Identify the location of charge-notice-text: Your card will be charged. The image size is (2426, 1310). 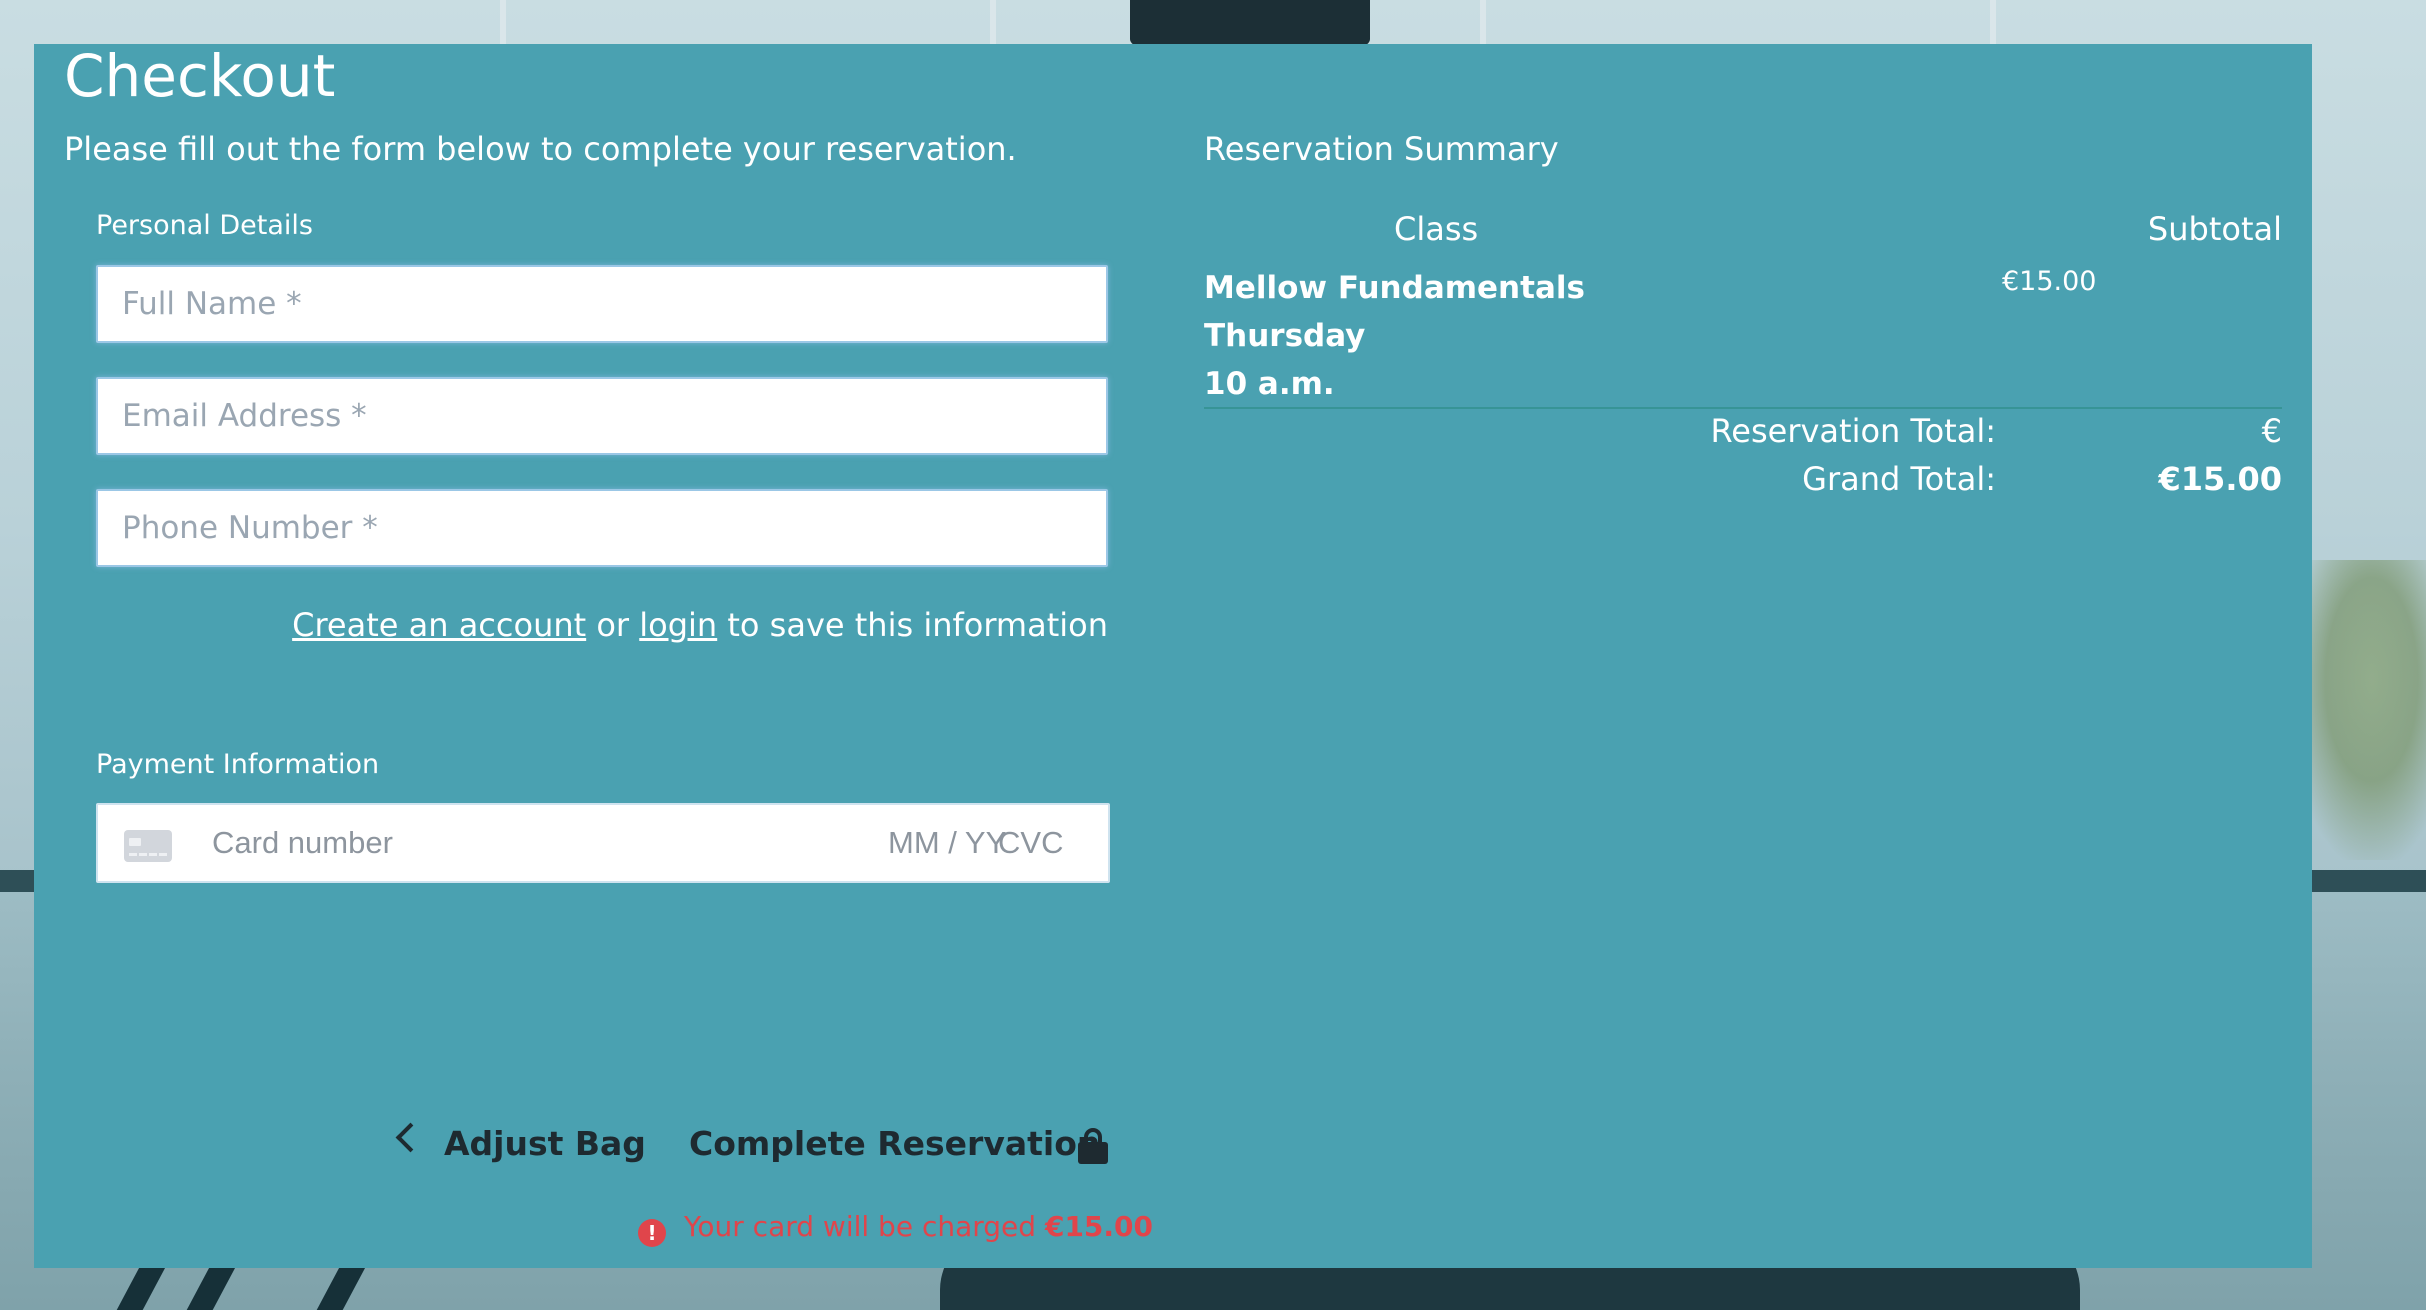
(860, 1226).